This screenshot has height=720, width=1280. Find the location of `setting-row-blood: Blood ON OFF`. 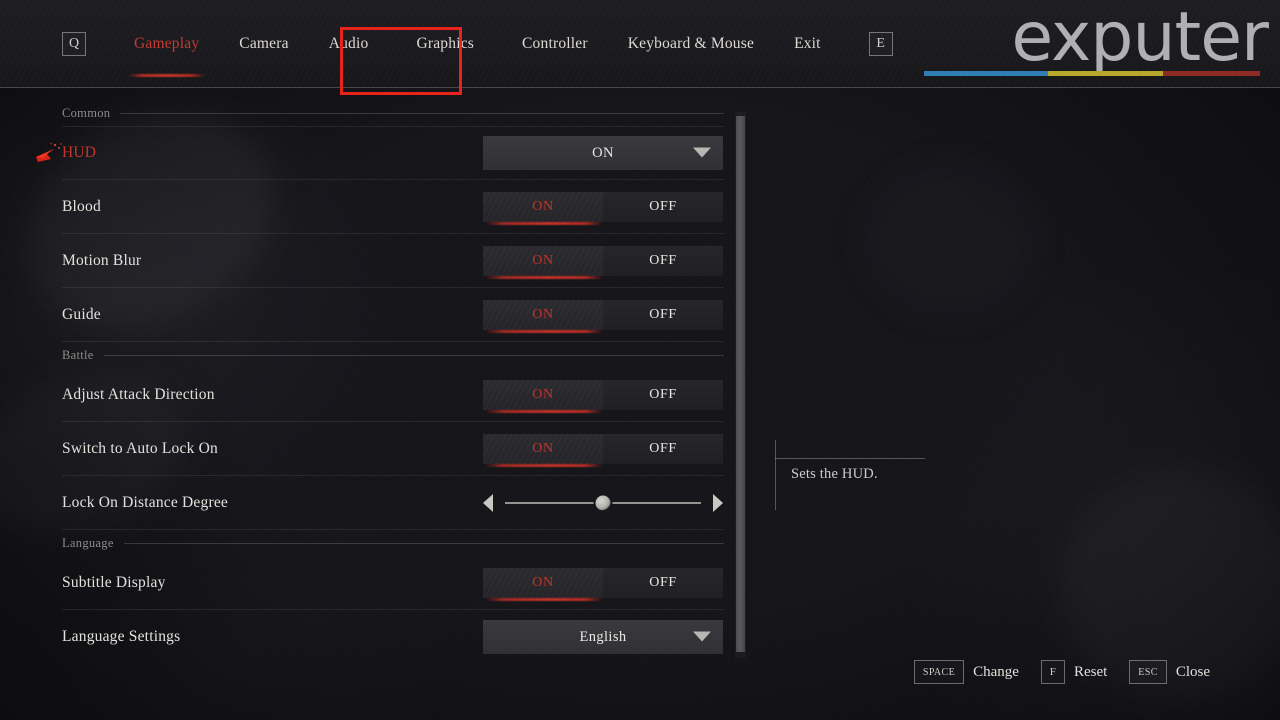

setting-row-blood: Blood ON OFF is located at coordinates (393, 207).